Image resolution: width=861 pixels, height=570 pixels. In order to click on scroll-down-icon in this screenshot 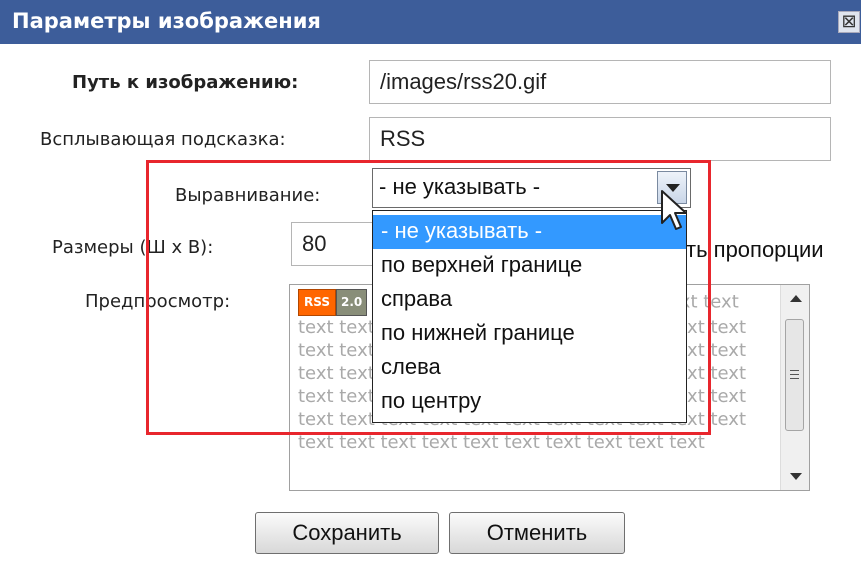, I will do `click(796, 476)`.